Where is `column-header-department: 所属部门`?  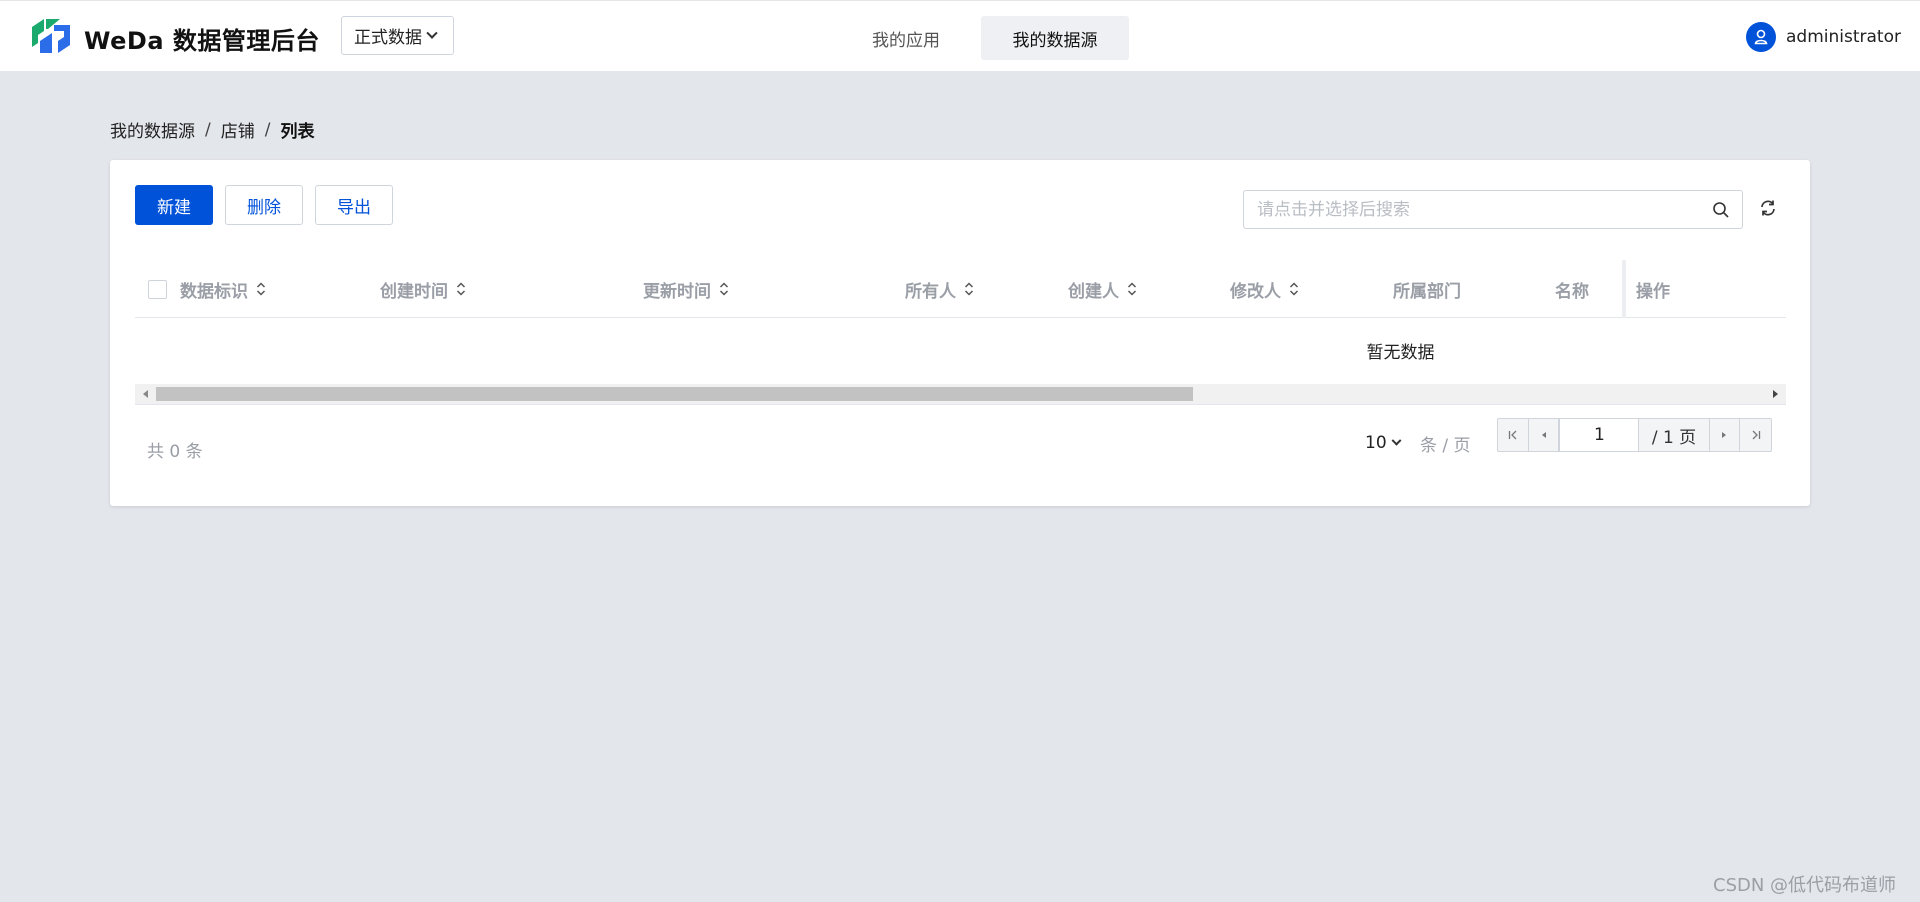
column-header-department: 所属部门 is located at coordinates (1427, 289).